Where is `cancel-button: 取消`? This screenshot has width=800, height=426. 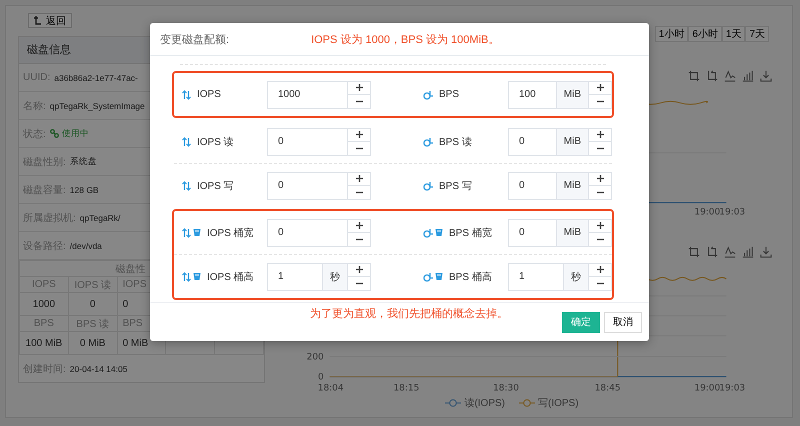
cancel-button: 取消 is located at coordinates (623, 322).